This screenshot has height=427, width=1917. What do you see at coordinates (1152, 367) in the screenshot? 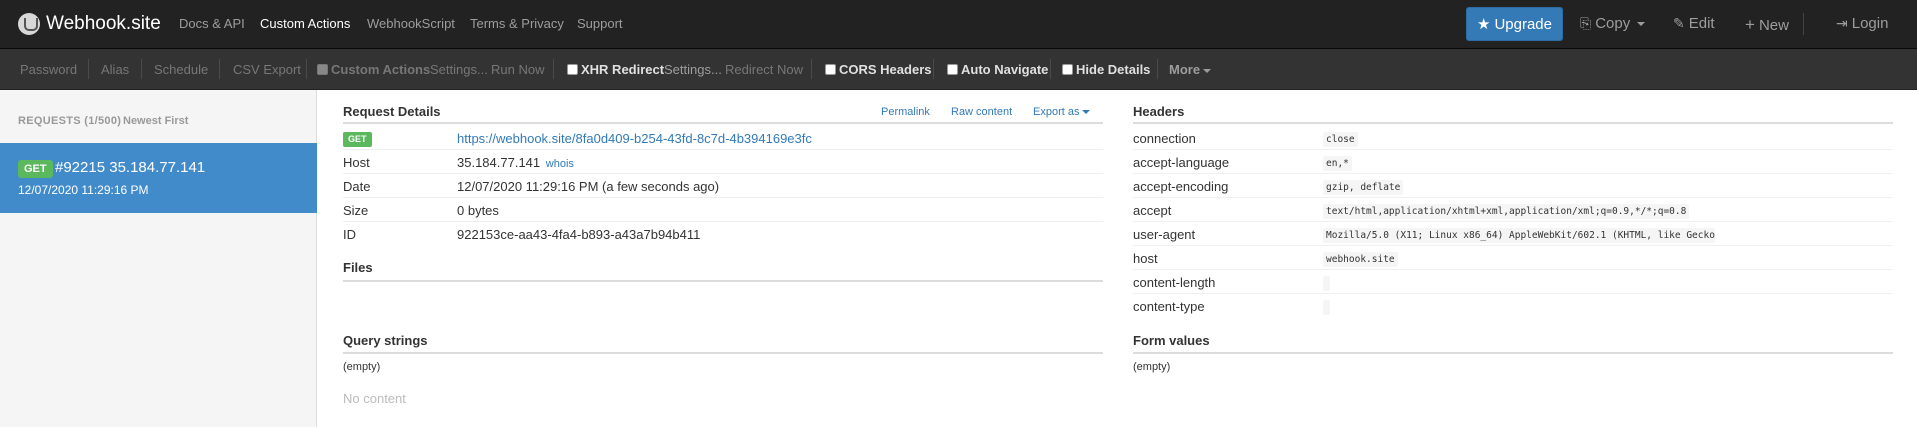
I see `form-values-value: (empty)` at bounding box center [1152, 367].